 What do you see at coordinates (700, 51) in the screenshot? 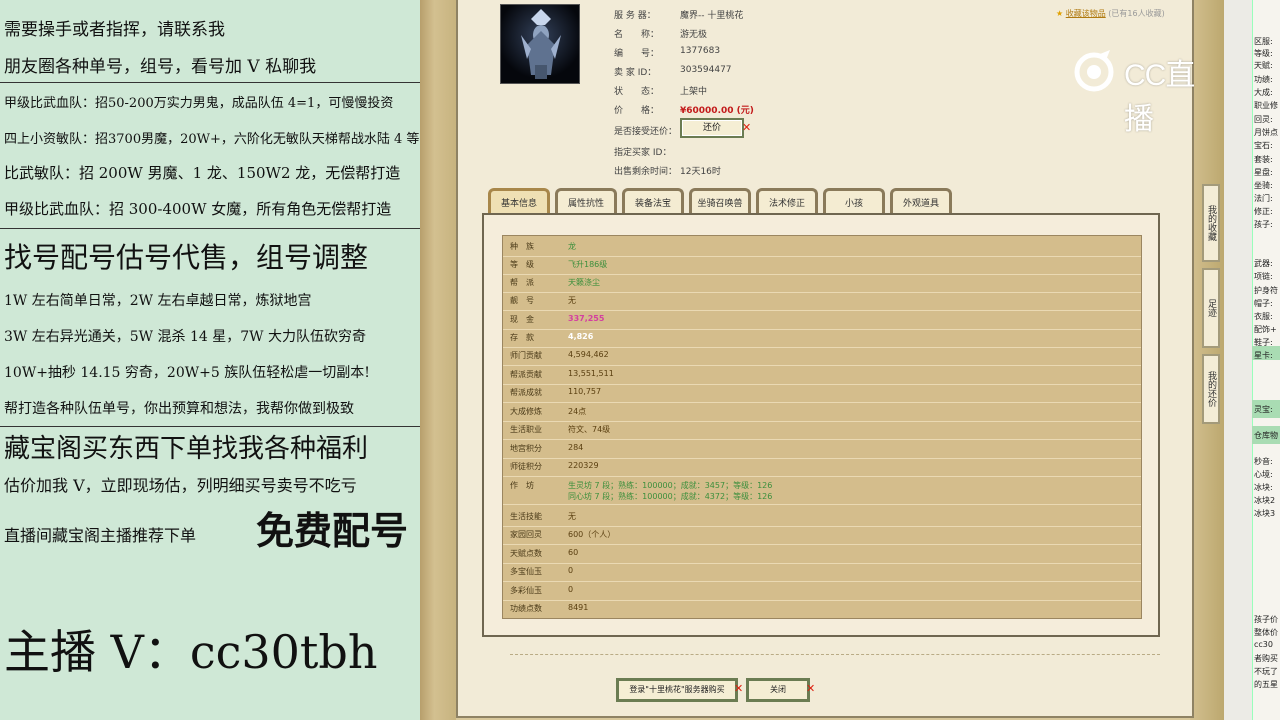
I see `id-value: 1377683` at bounding box center [700, 51].